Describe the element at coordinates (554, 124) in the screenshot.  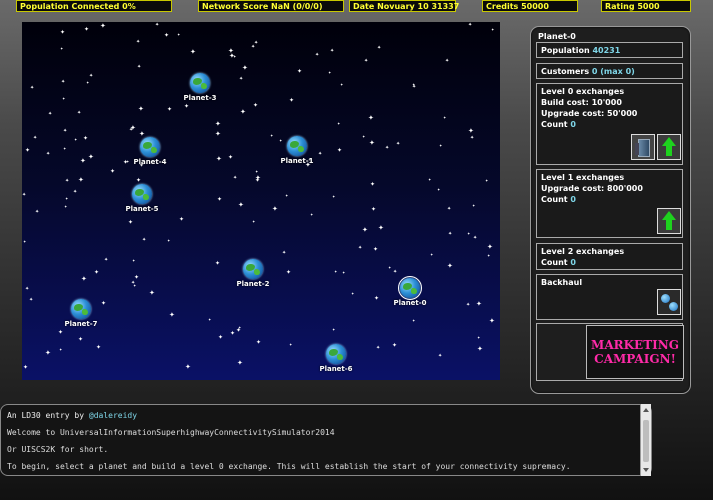
I see `level0-count-label: Count` at that location.